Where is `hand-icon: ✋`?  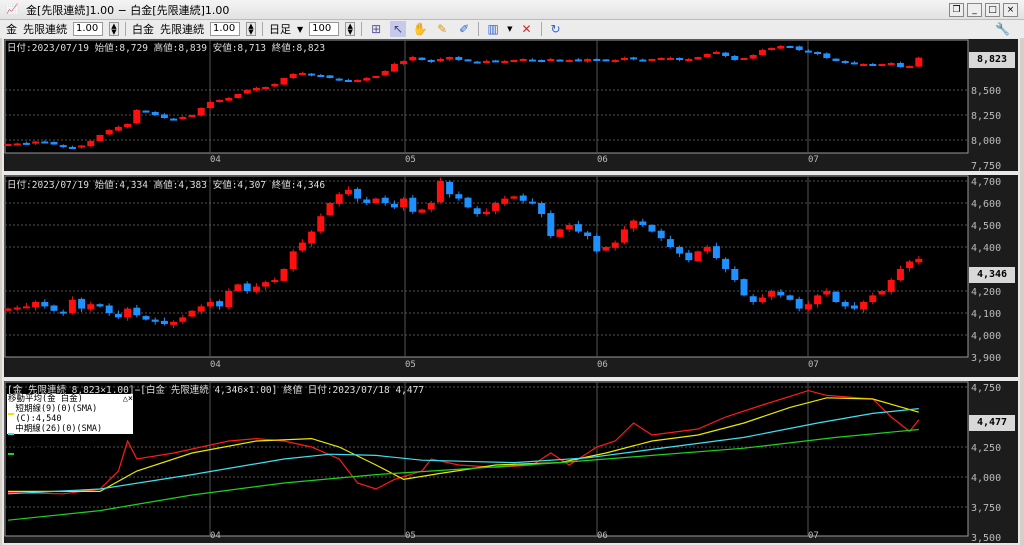
hand-icon: ✋ is located at coordinates (420, 29).